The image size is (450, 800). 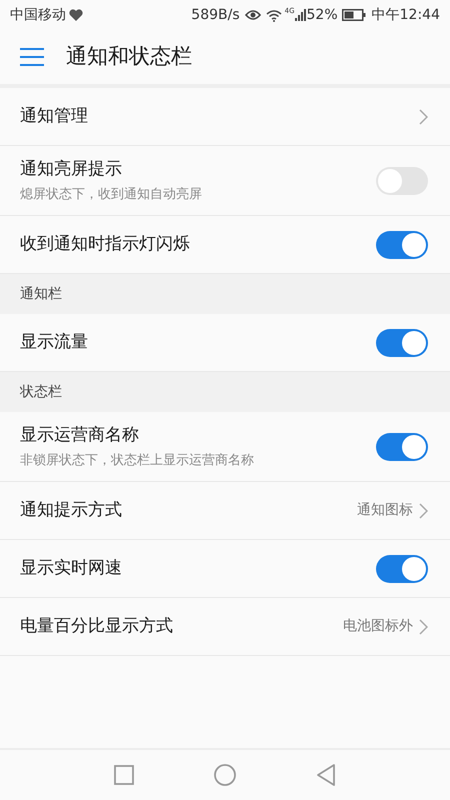 I want to click on battery-percent: 52%, so click(x=322, y=15).